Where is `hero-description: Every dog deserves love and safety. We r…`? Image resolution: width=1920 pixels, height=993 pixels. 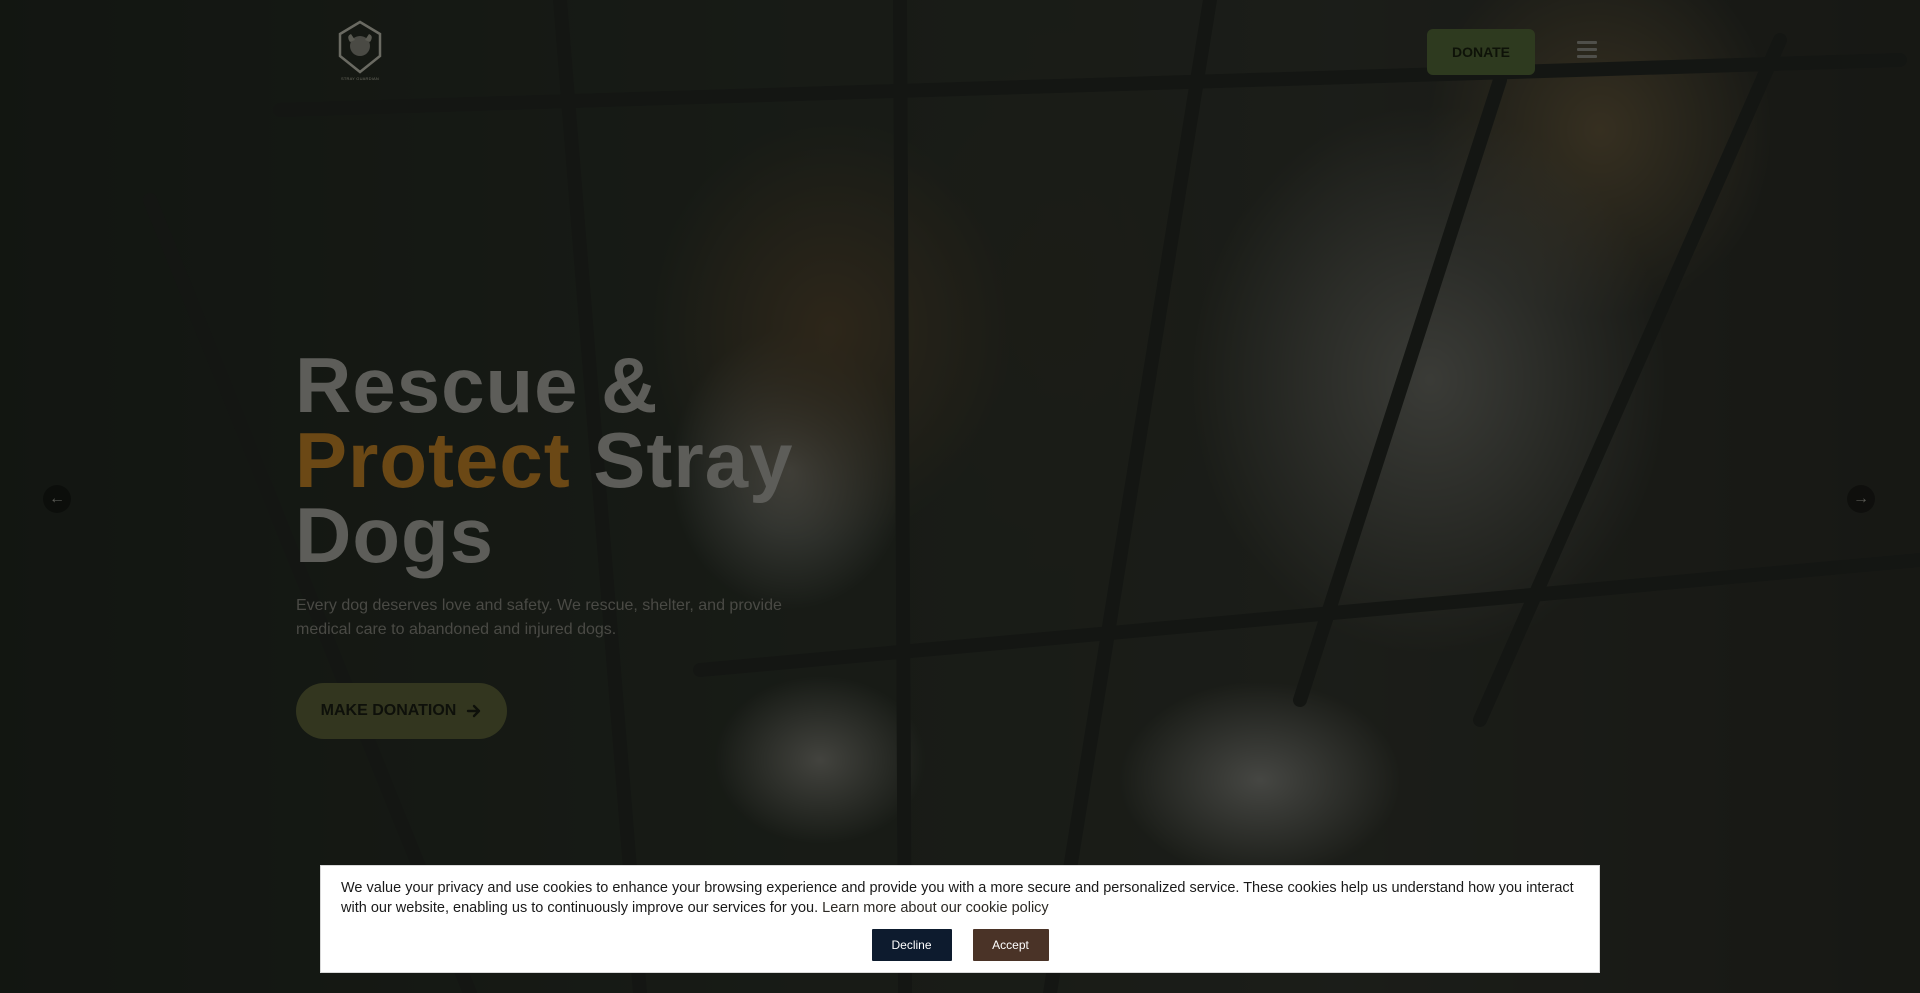
hero-description: Every dog deserves love and safety. We r… is located at coordinates (539, 617).